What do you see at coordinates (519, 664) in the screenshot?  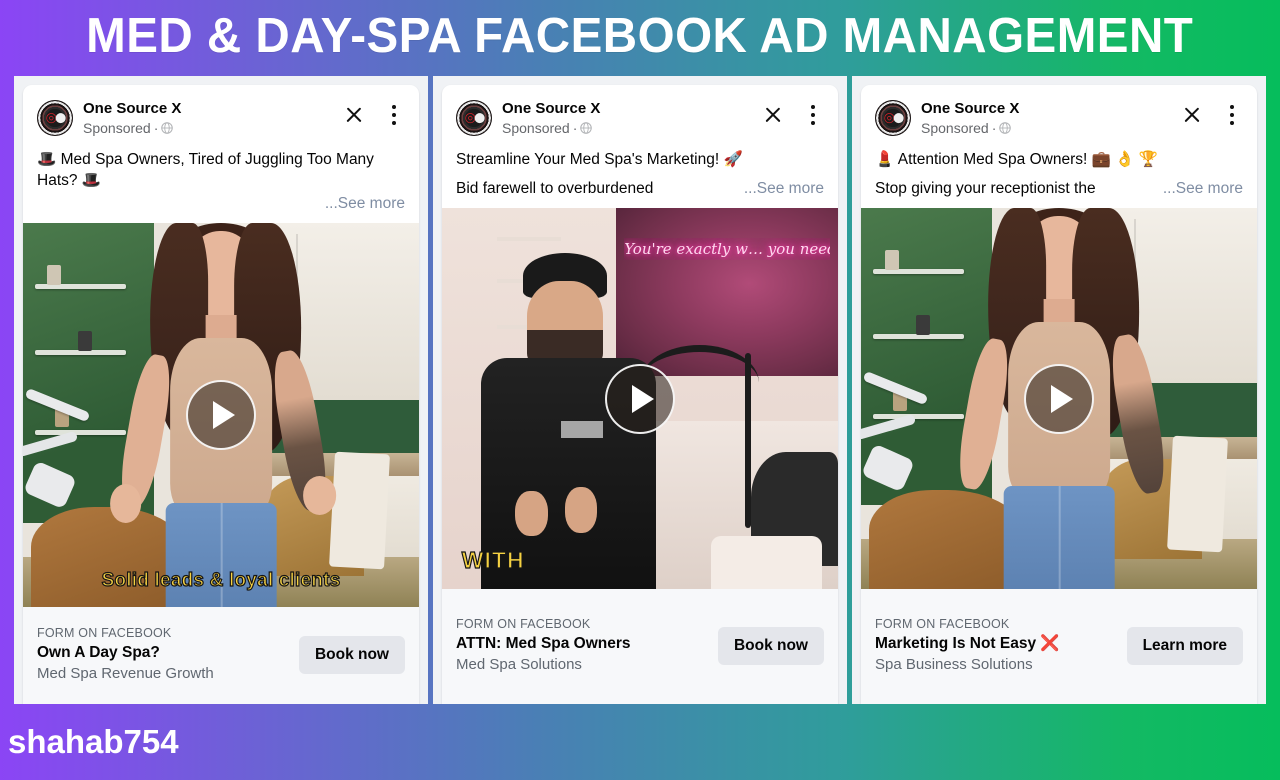 I see `cta-subtitle: Med Spa Solutions` at bounding box center [519, 664].